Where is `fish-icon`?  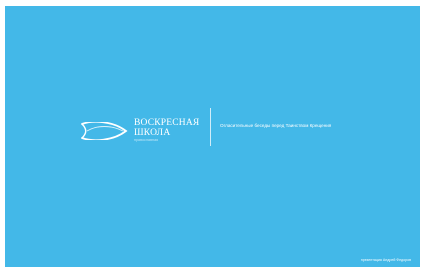
fish-icon is located at coordinates (104, 131).